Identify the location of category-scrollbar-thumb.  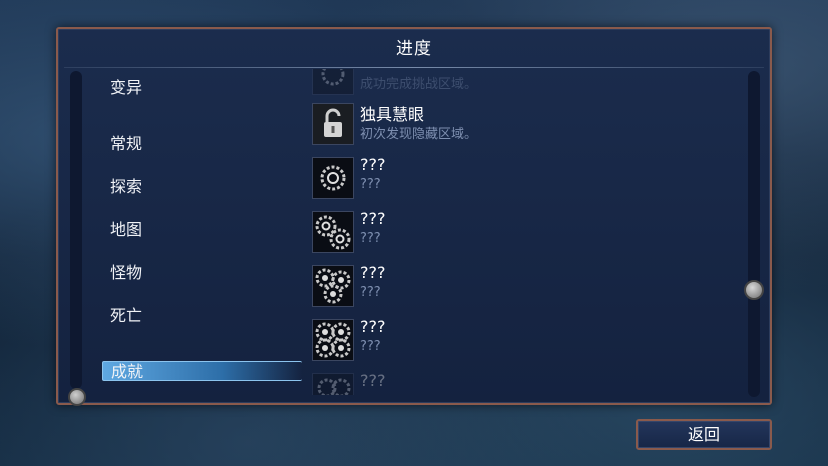
(77, 397).